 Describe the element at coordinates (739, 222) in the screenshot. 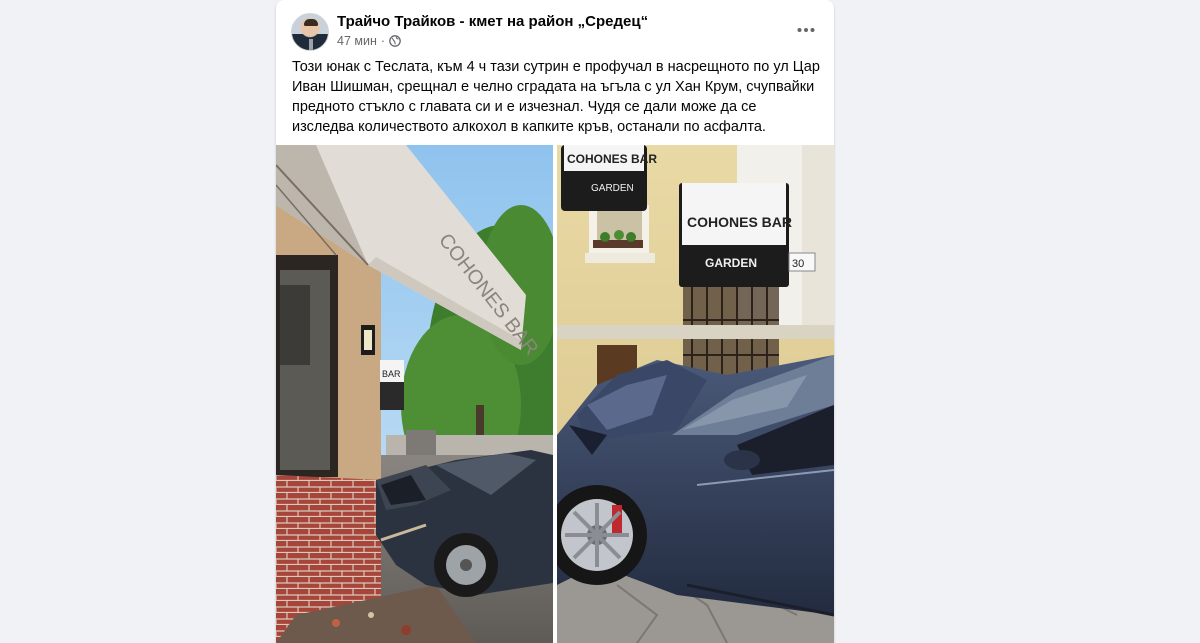

I see `main-sign-line1: COHONES BAR` at that location.